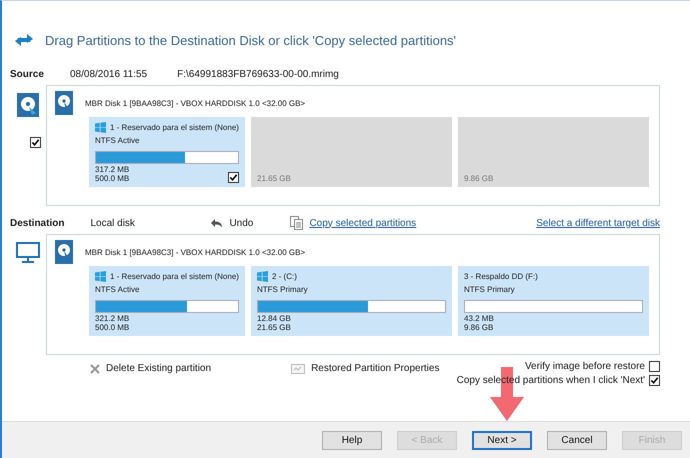 The image size is (690, 458). I want to click on page-heading: Drag Partitions to the Destination Disk or click 'Copy selected partitions', so click(250, 40).